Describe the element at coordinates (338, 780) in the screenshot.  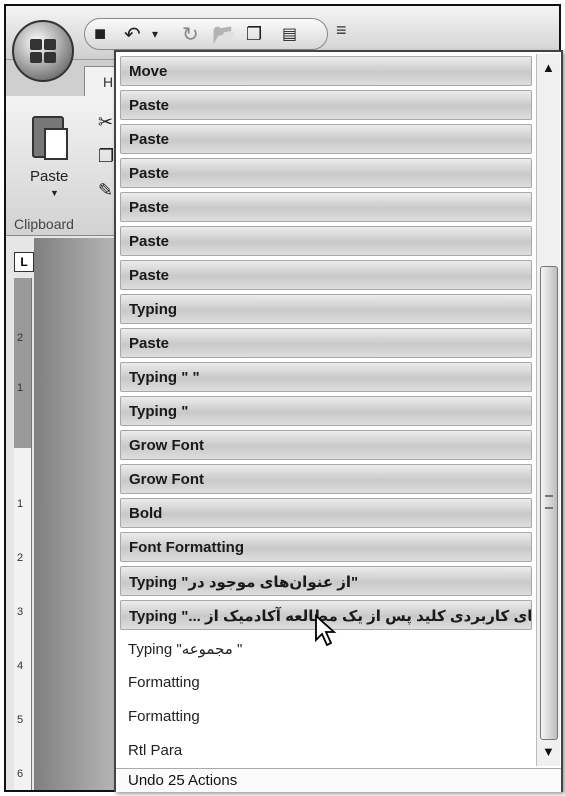
I see `undo-count-footer: Undo 25 Actions` at that location.